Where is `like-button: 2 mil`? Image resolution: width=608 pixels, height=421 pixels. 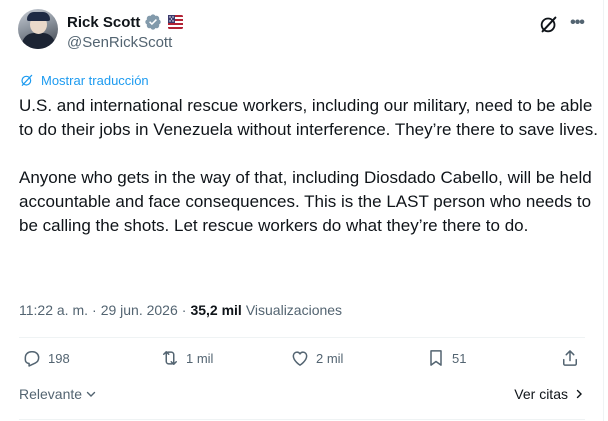
like-button: 2 mil is located at coordinates (316, 358).